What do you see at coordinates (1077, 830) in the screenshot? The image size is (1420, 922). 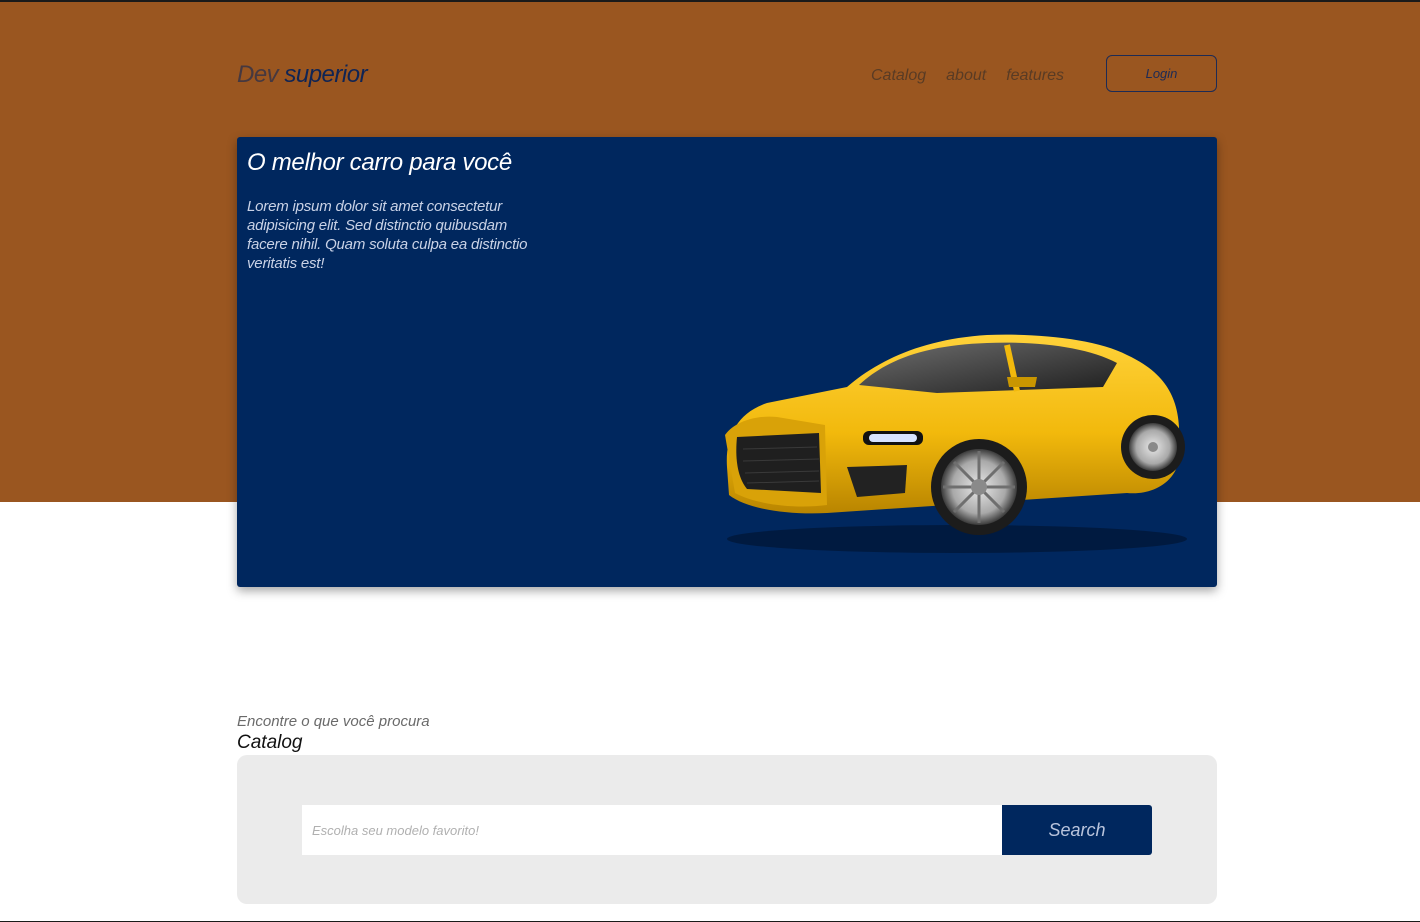 I see `search-button: Search` at bounding box center [1077, 830].